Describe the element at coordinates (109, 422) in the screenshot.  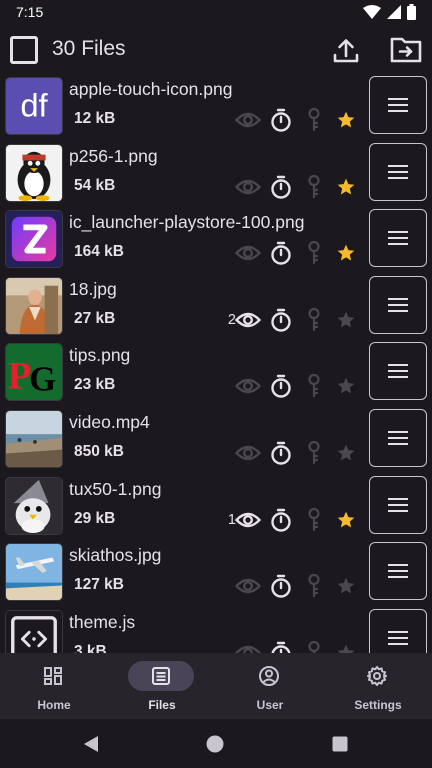
I see `file-name: video.mp4` at that location.